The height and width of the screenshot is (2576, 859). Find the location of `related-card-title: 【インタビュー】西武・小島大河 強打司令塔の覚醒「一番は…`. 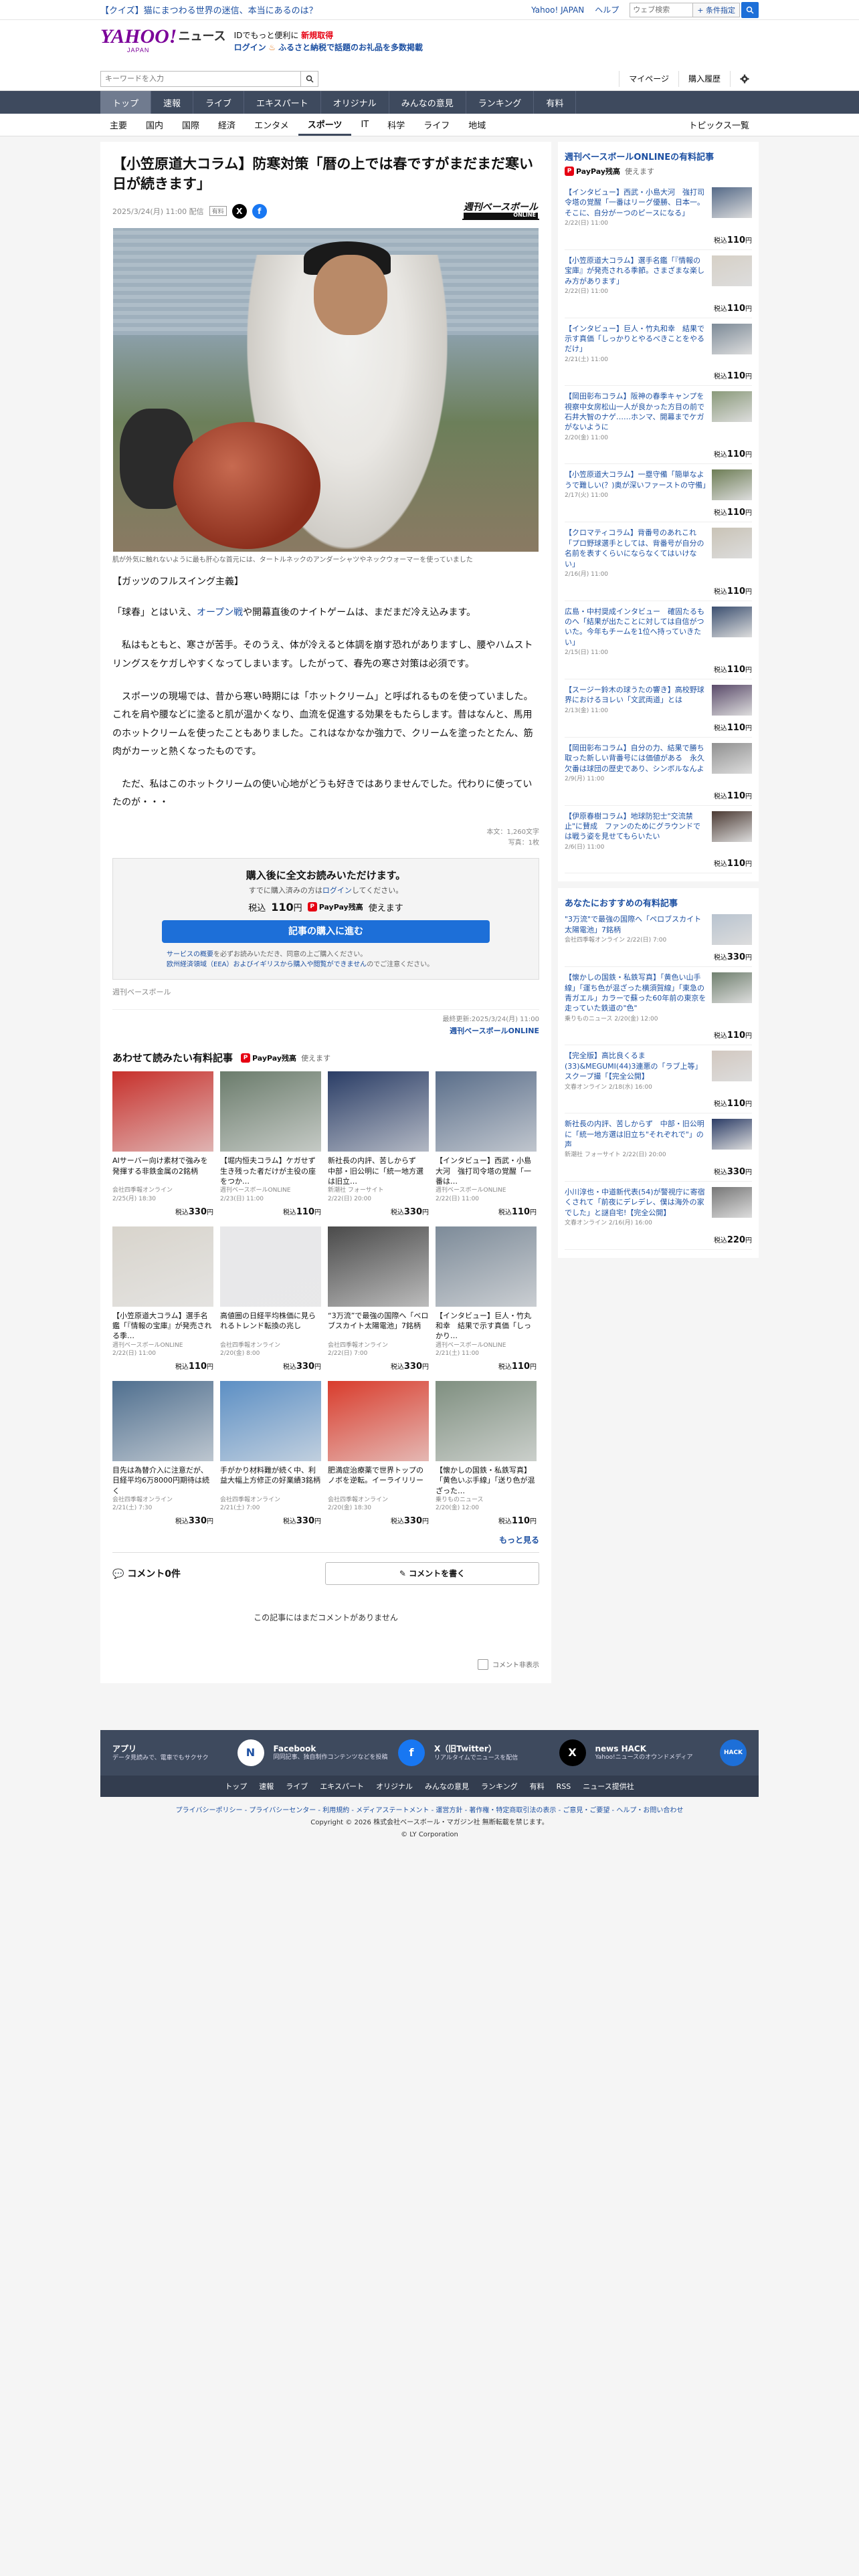

related-card-title: 【インタビュー】西武・小島大河 強打司令塔の覚醒「一番は… is located at coordinates (487, 1171).